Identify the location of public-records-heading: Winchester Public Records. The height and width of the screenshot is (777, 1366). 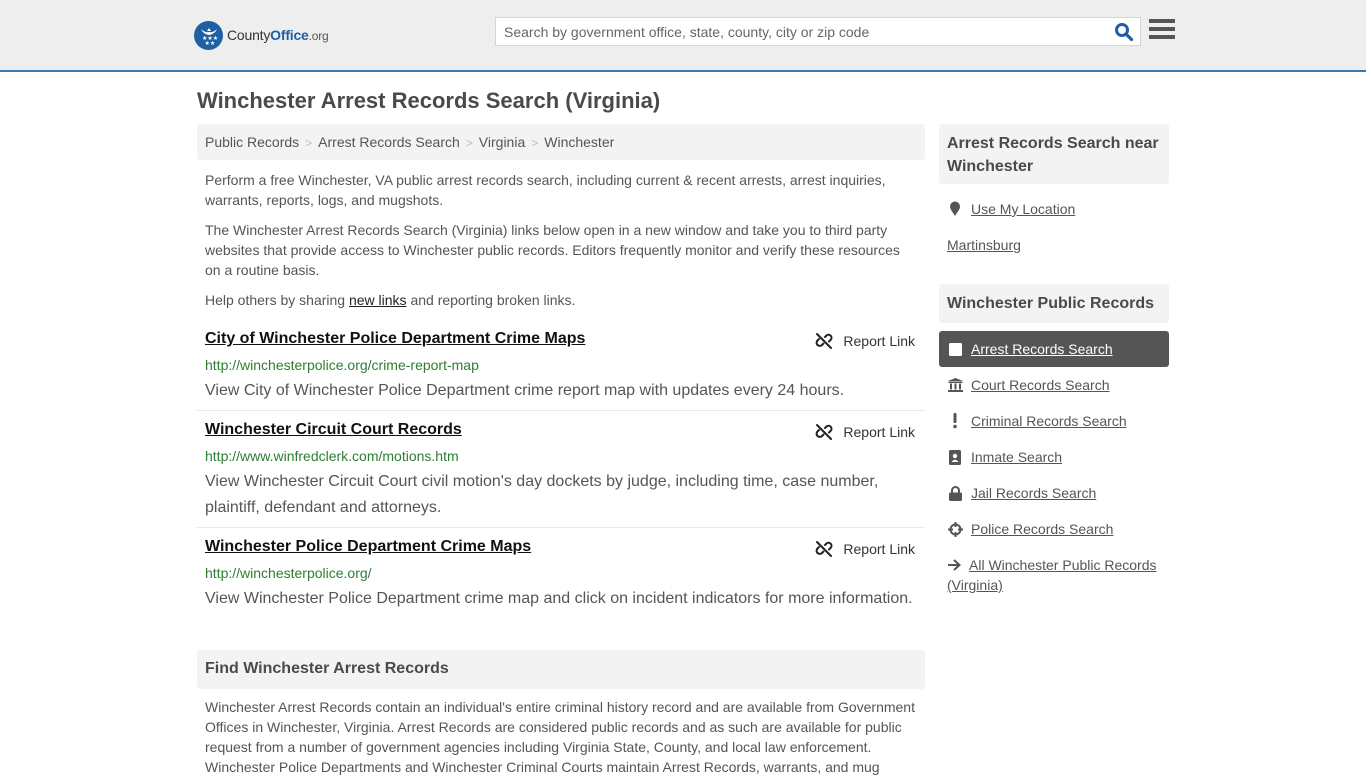
(1054, 303).